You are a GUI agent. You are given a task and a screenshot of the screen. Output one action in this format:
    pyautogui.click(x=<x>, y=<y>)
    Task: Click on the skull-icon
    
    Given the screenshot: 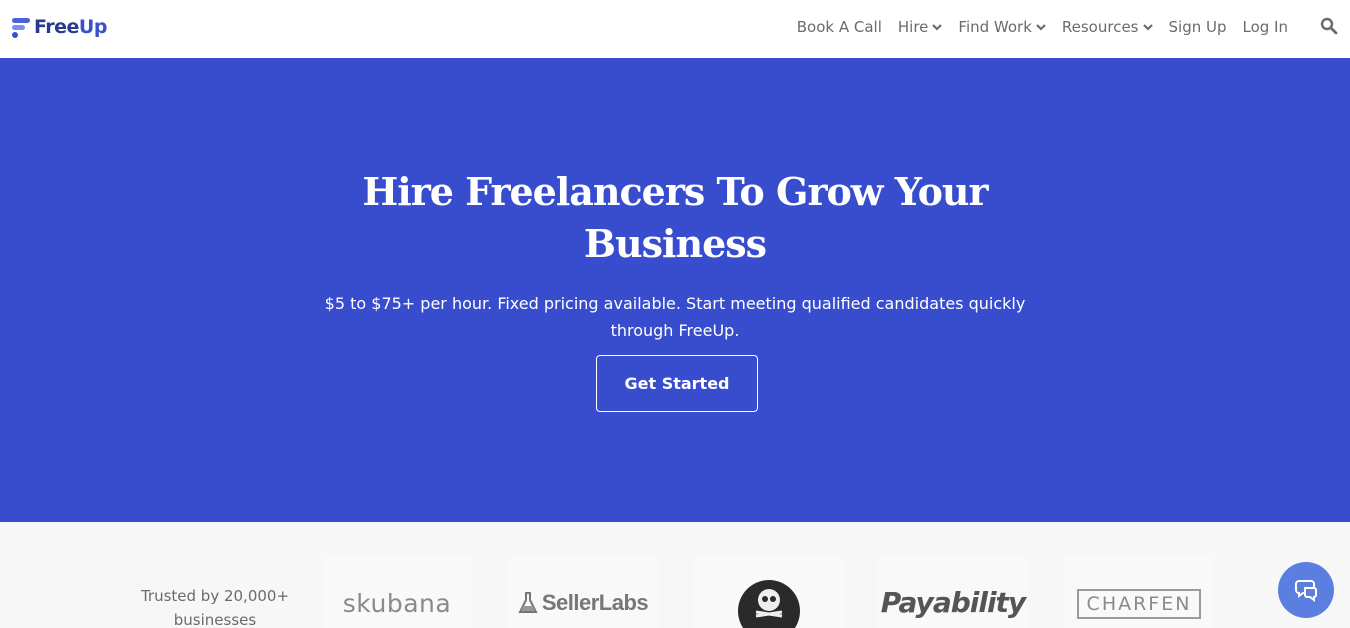 What is the action you would take?
    pyautogui.click(x=769, y=604)
    